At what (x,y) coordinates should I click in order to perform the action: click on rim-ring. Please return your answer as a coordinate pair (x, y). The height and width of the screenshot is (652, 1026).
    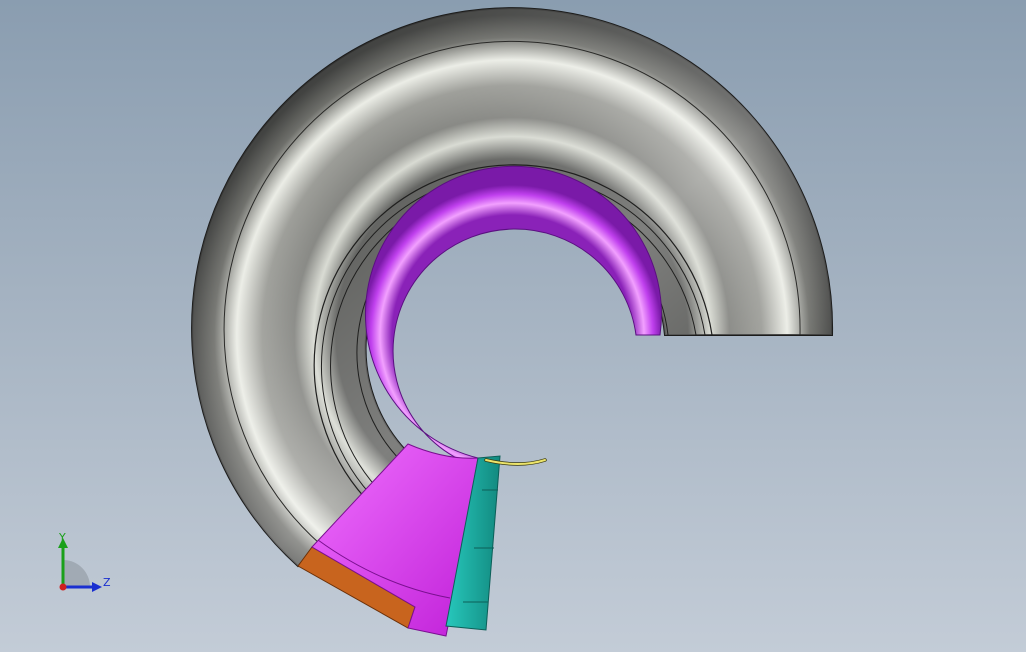
    Looking at the image, I should click on (513, 318).